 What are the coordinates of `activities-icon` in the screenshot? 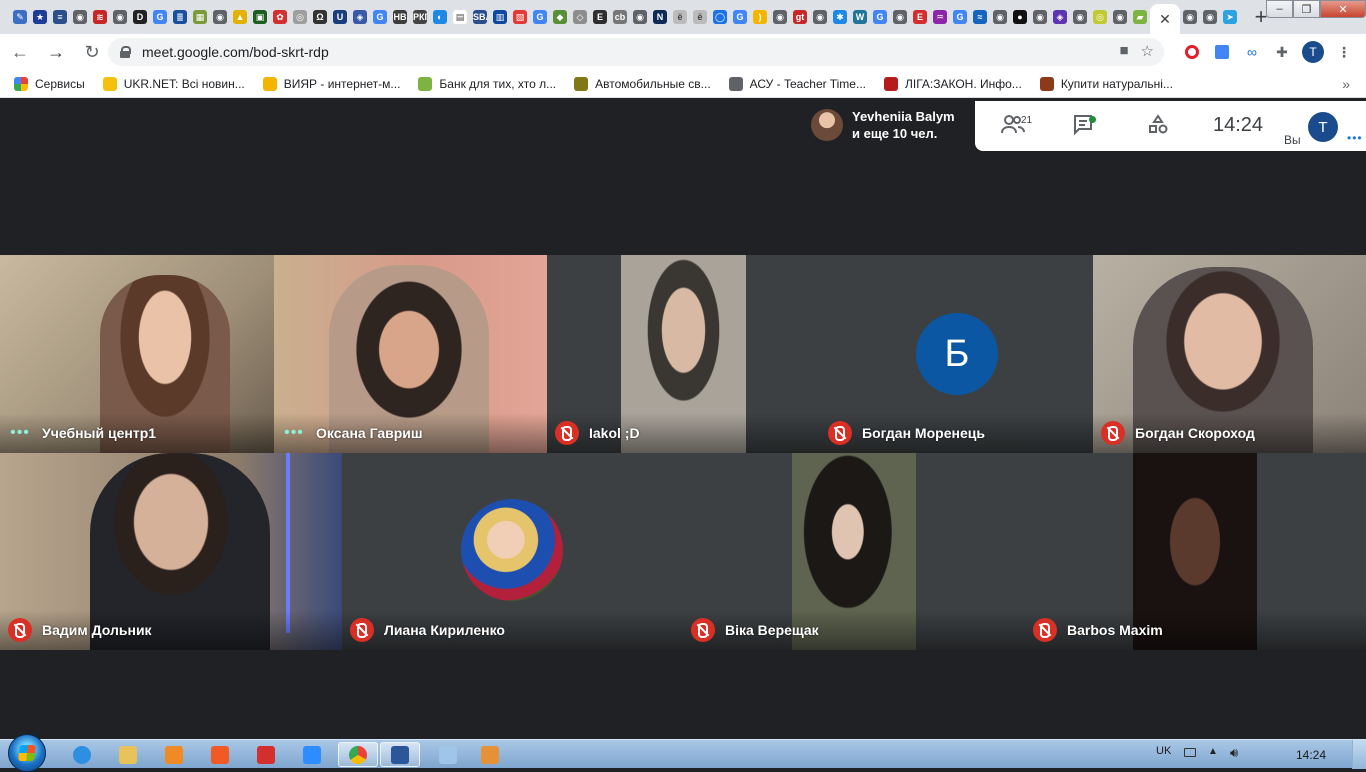 It's located at (1158, 128).